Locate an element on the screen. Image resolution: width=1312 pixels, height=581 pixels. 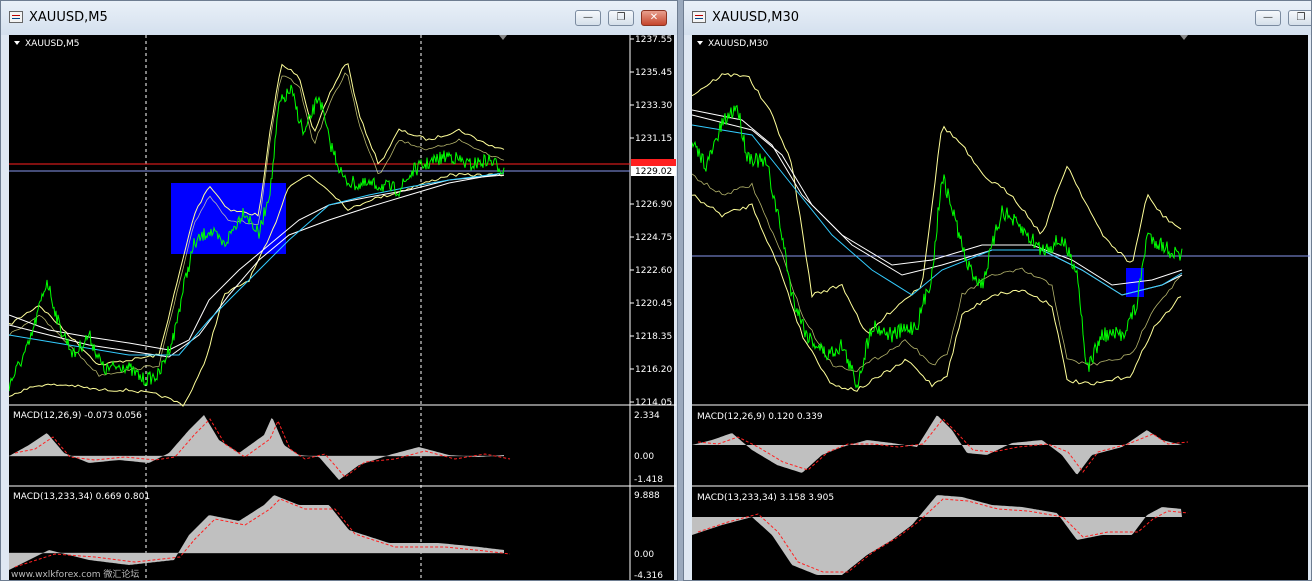
macd-slow-axis-bottom: -4.316 is located at coordinates (648, 576).